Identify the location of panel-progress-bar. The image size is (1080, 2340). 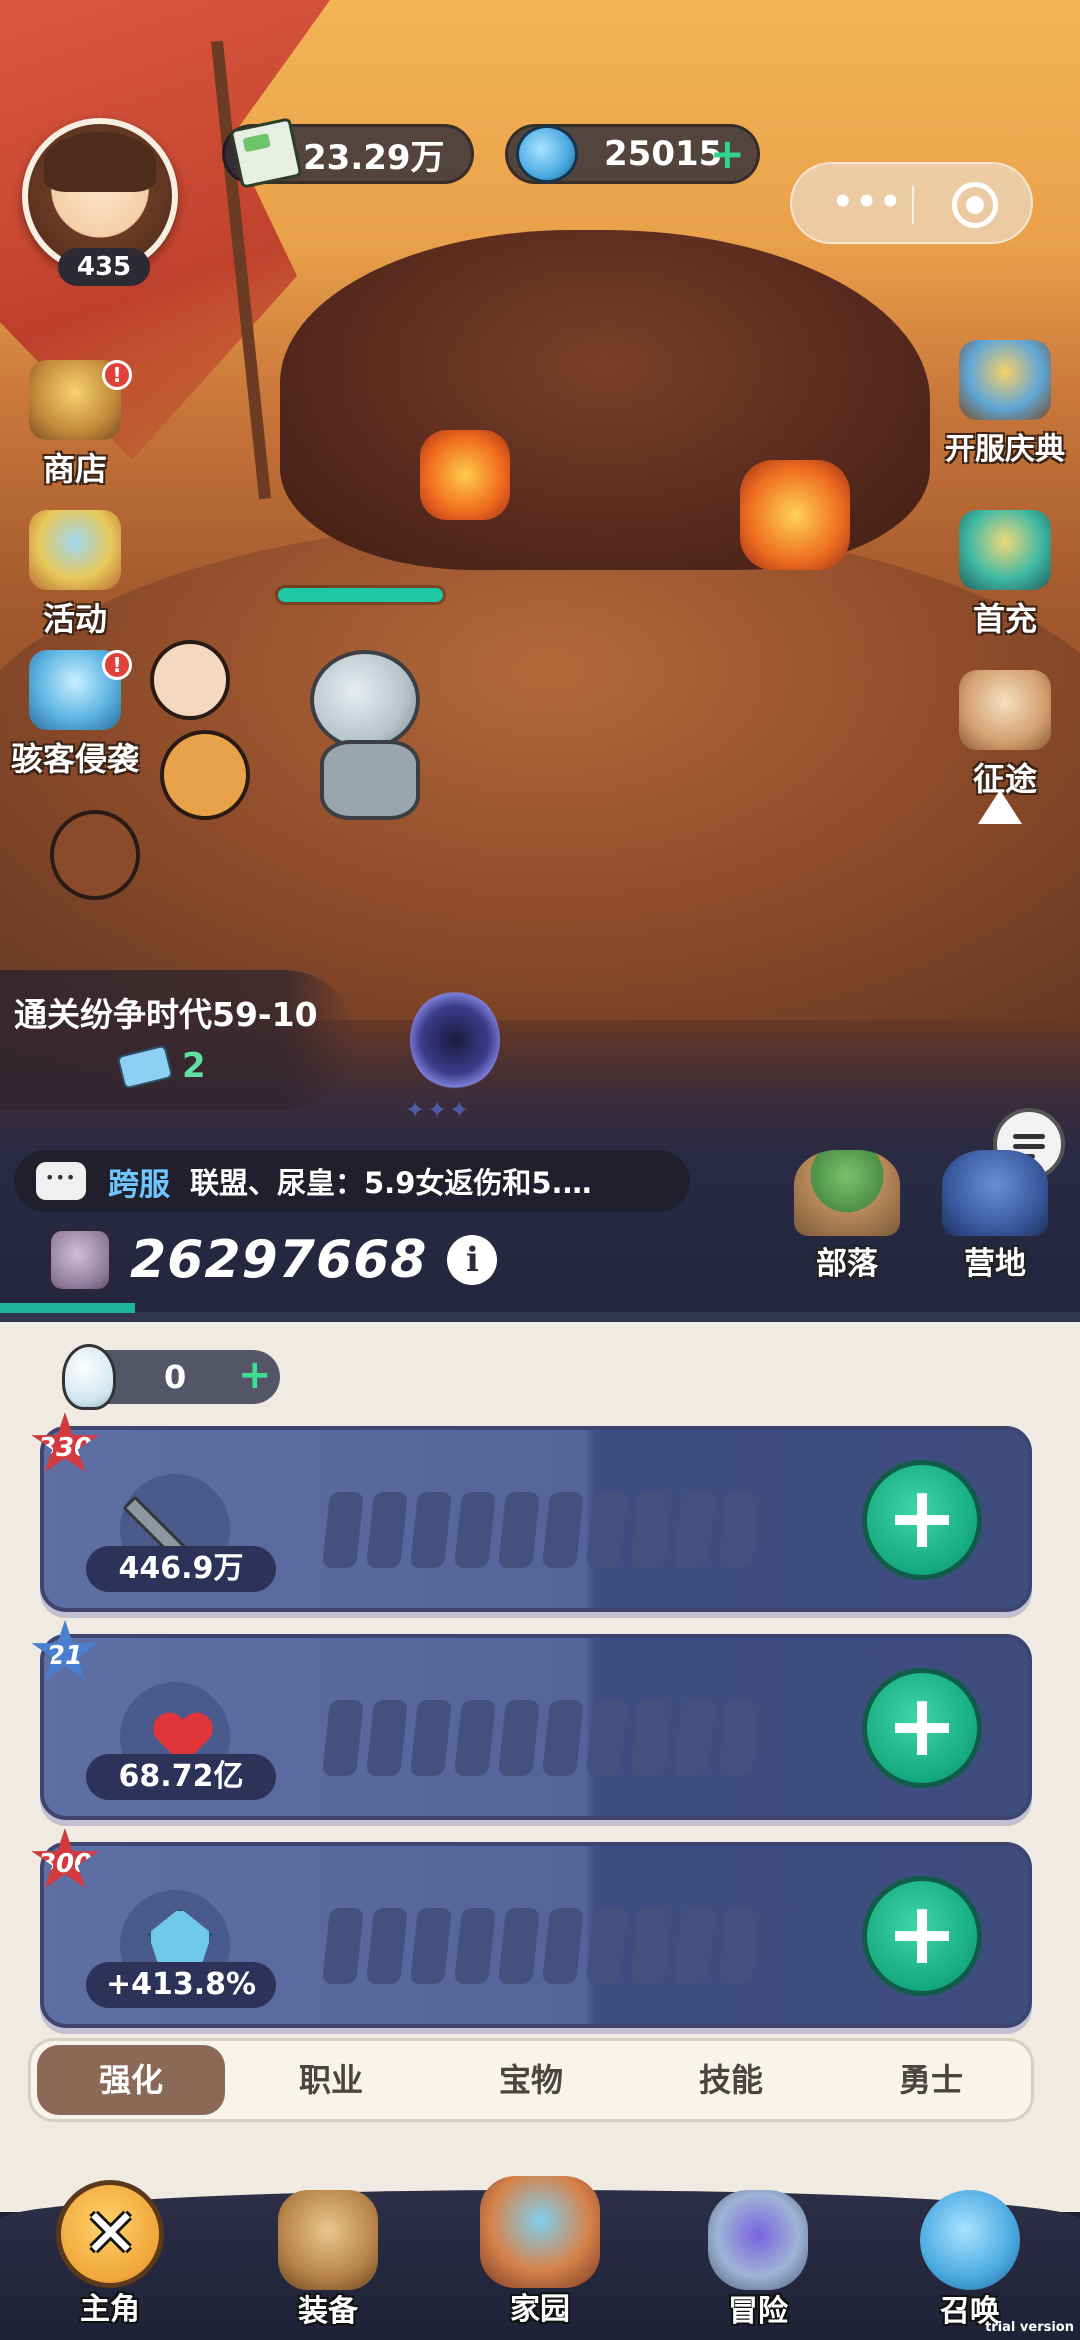
(67, 1308).